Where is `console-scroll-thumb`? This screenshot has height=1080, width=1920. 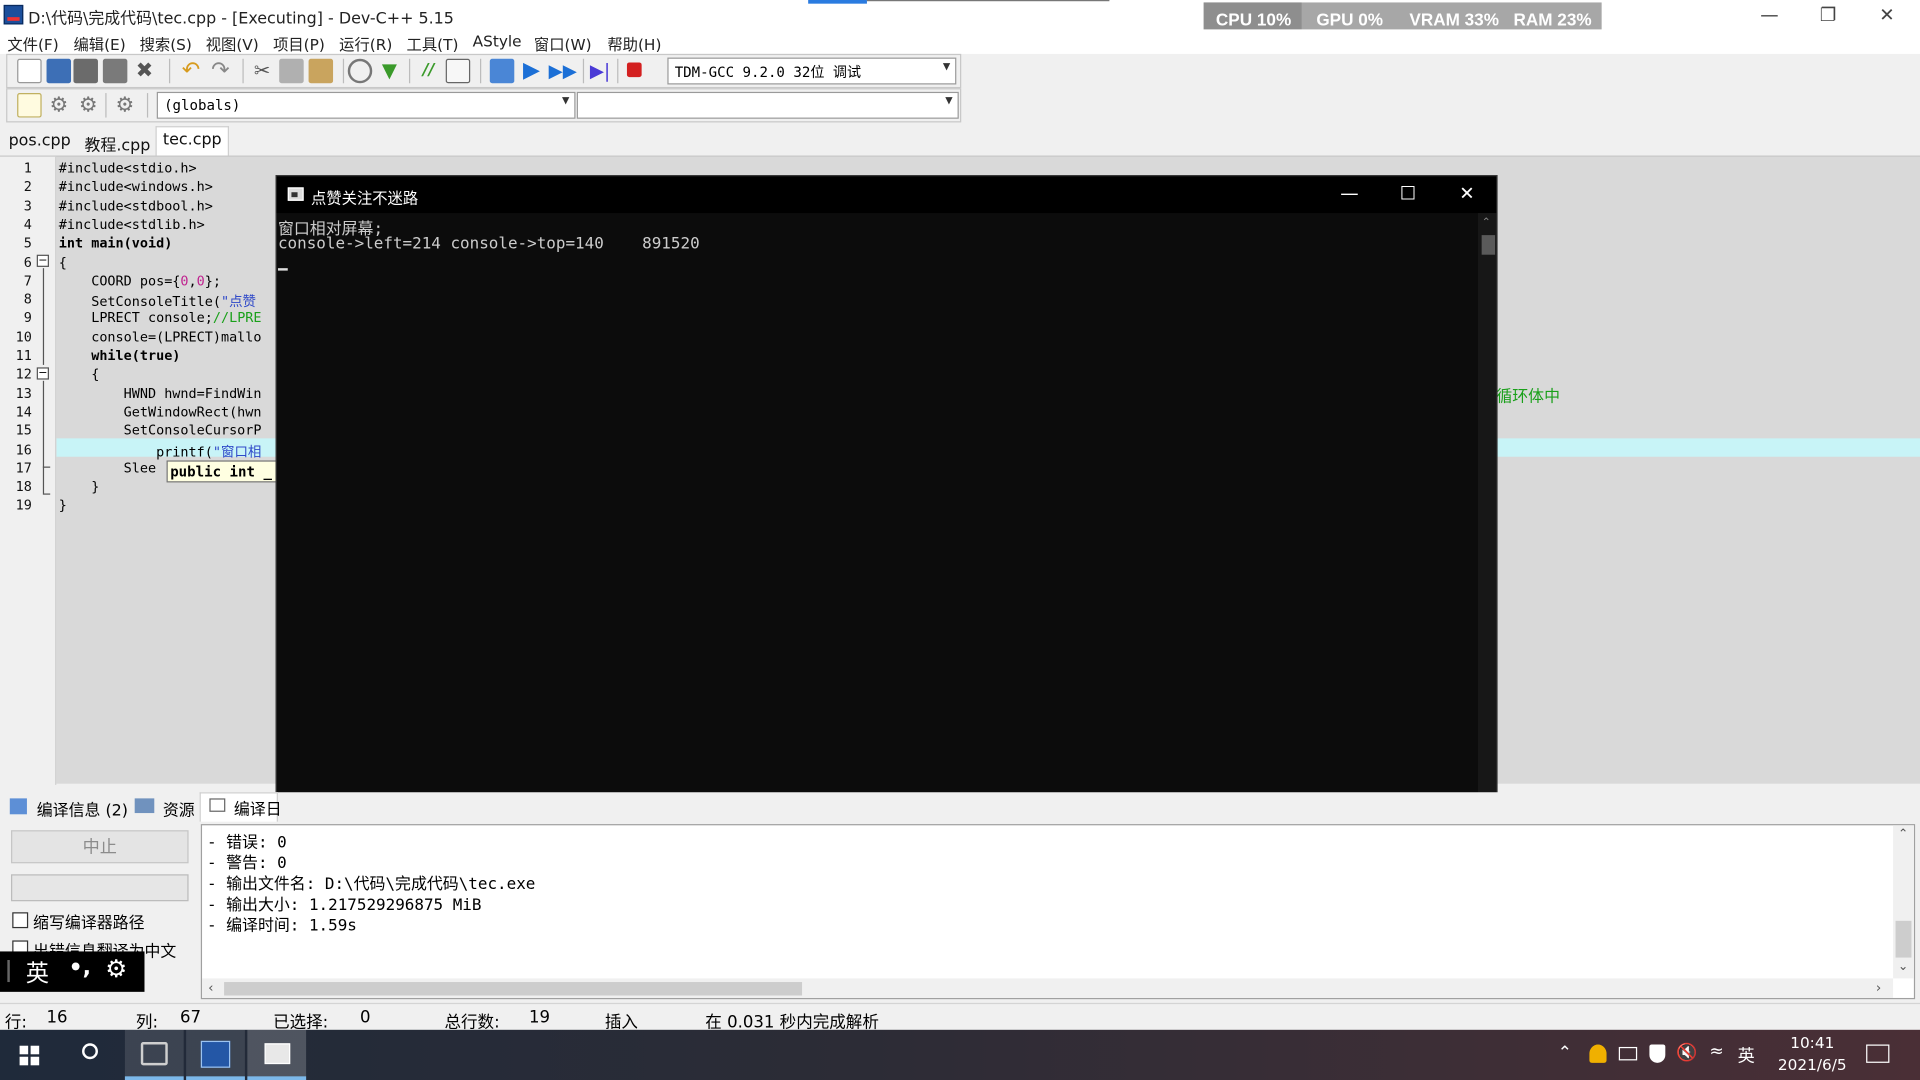 console-scroll-thumb is located at coordinates (1488, 245).